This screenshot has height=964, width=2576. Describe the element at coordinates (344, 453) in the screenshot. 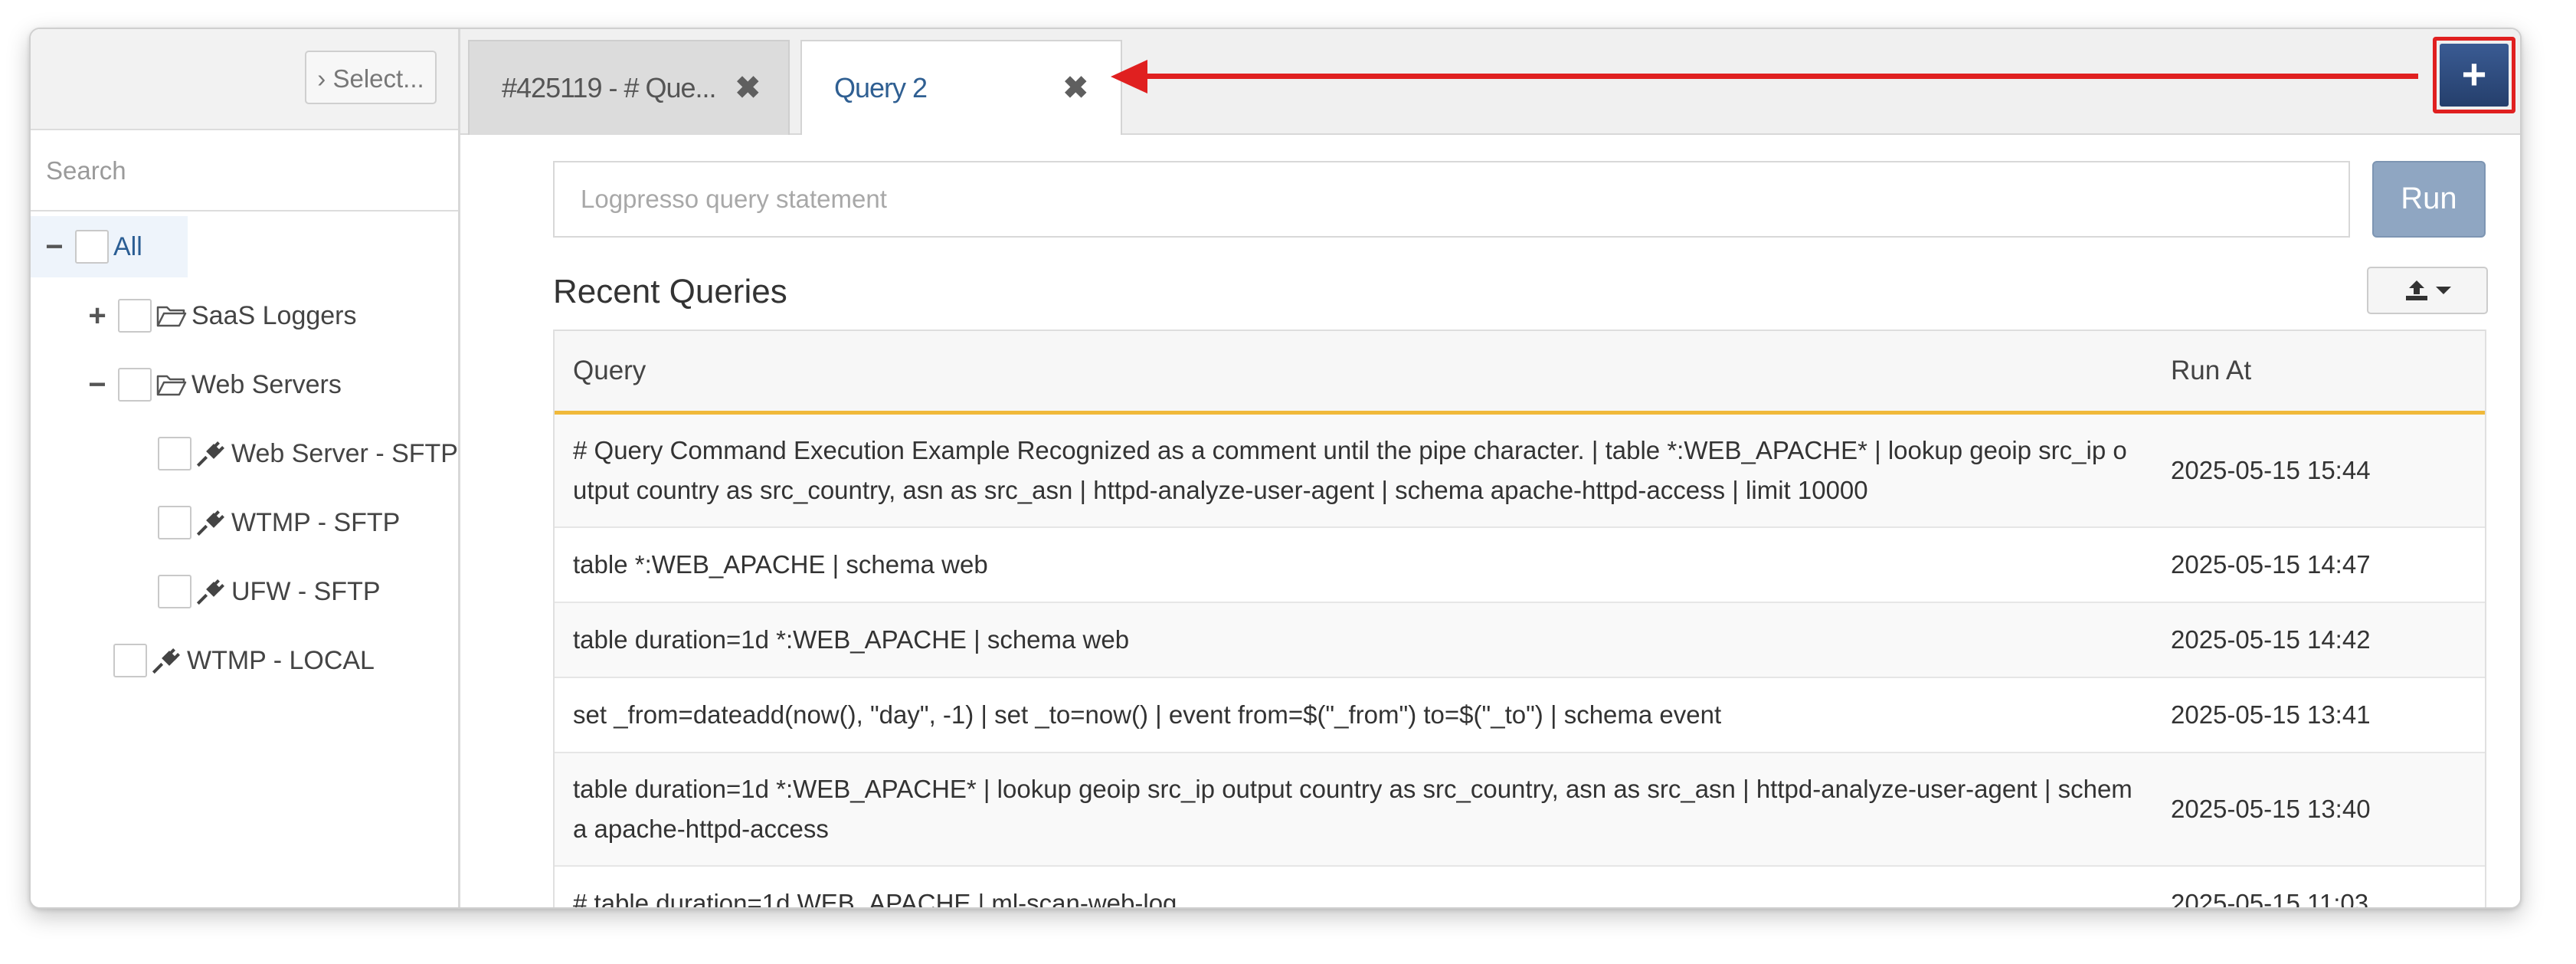

I see `tree-item-label: Web Server - SFTP` at that location.